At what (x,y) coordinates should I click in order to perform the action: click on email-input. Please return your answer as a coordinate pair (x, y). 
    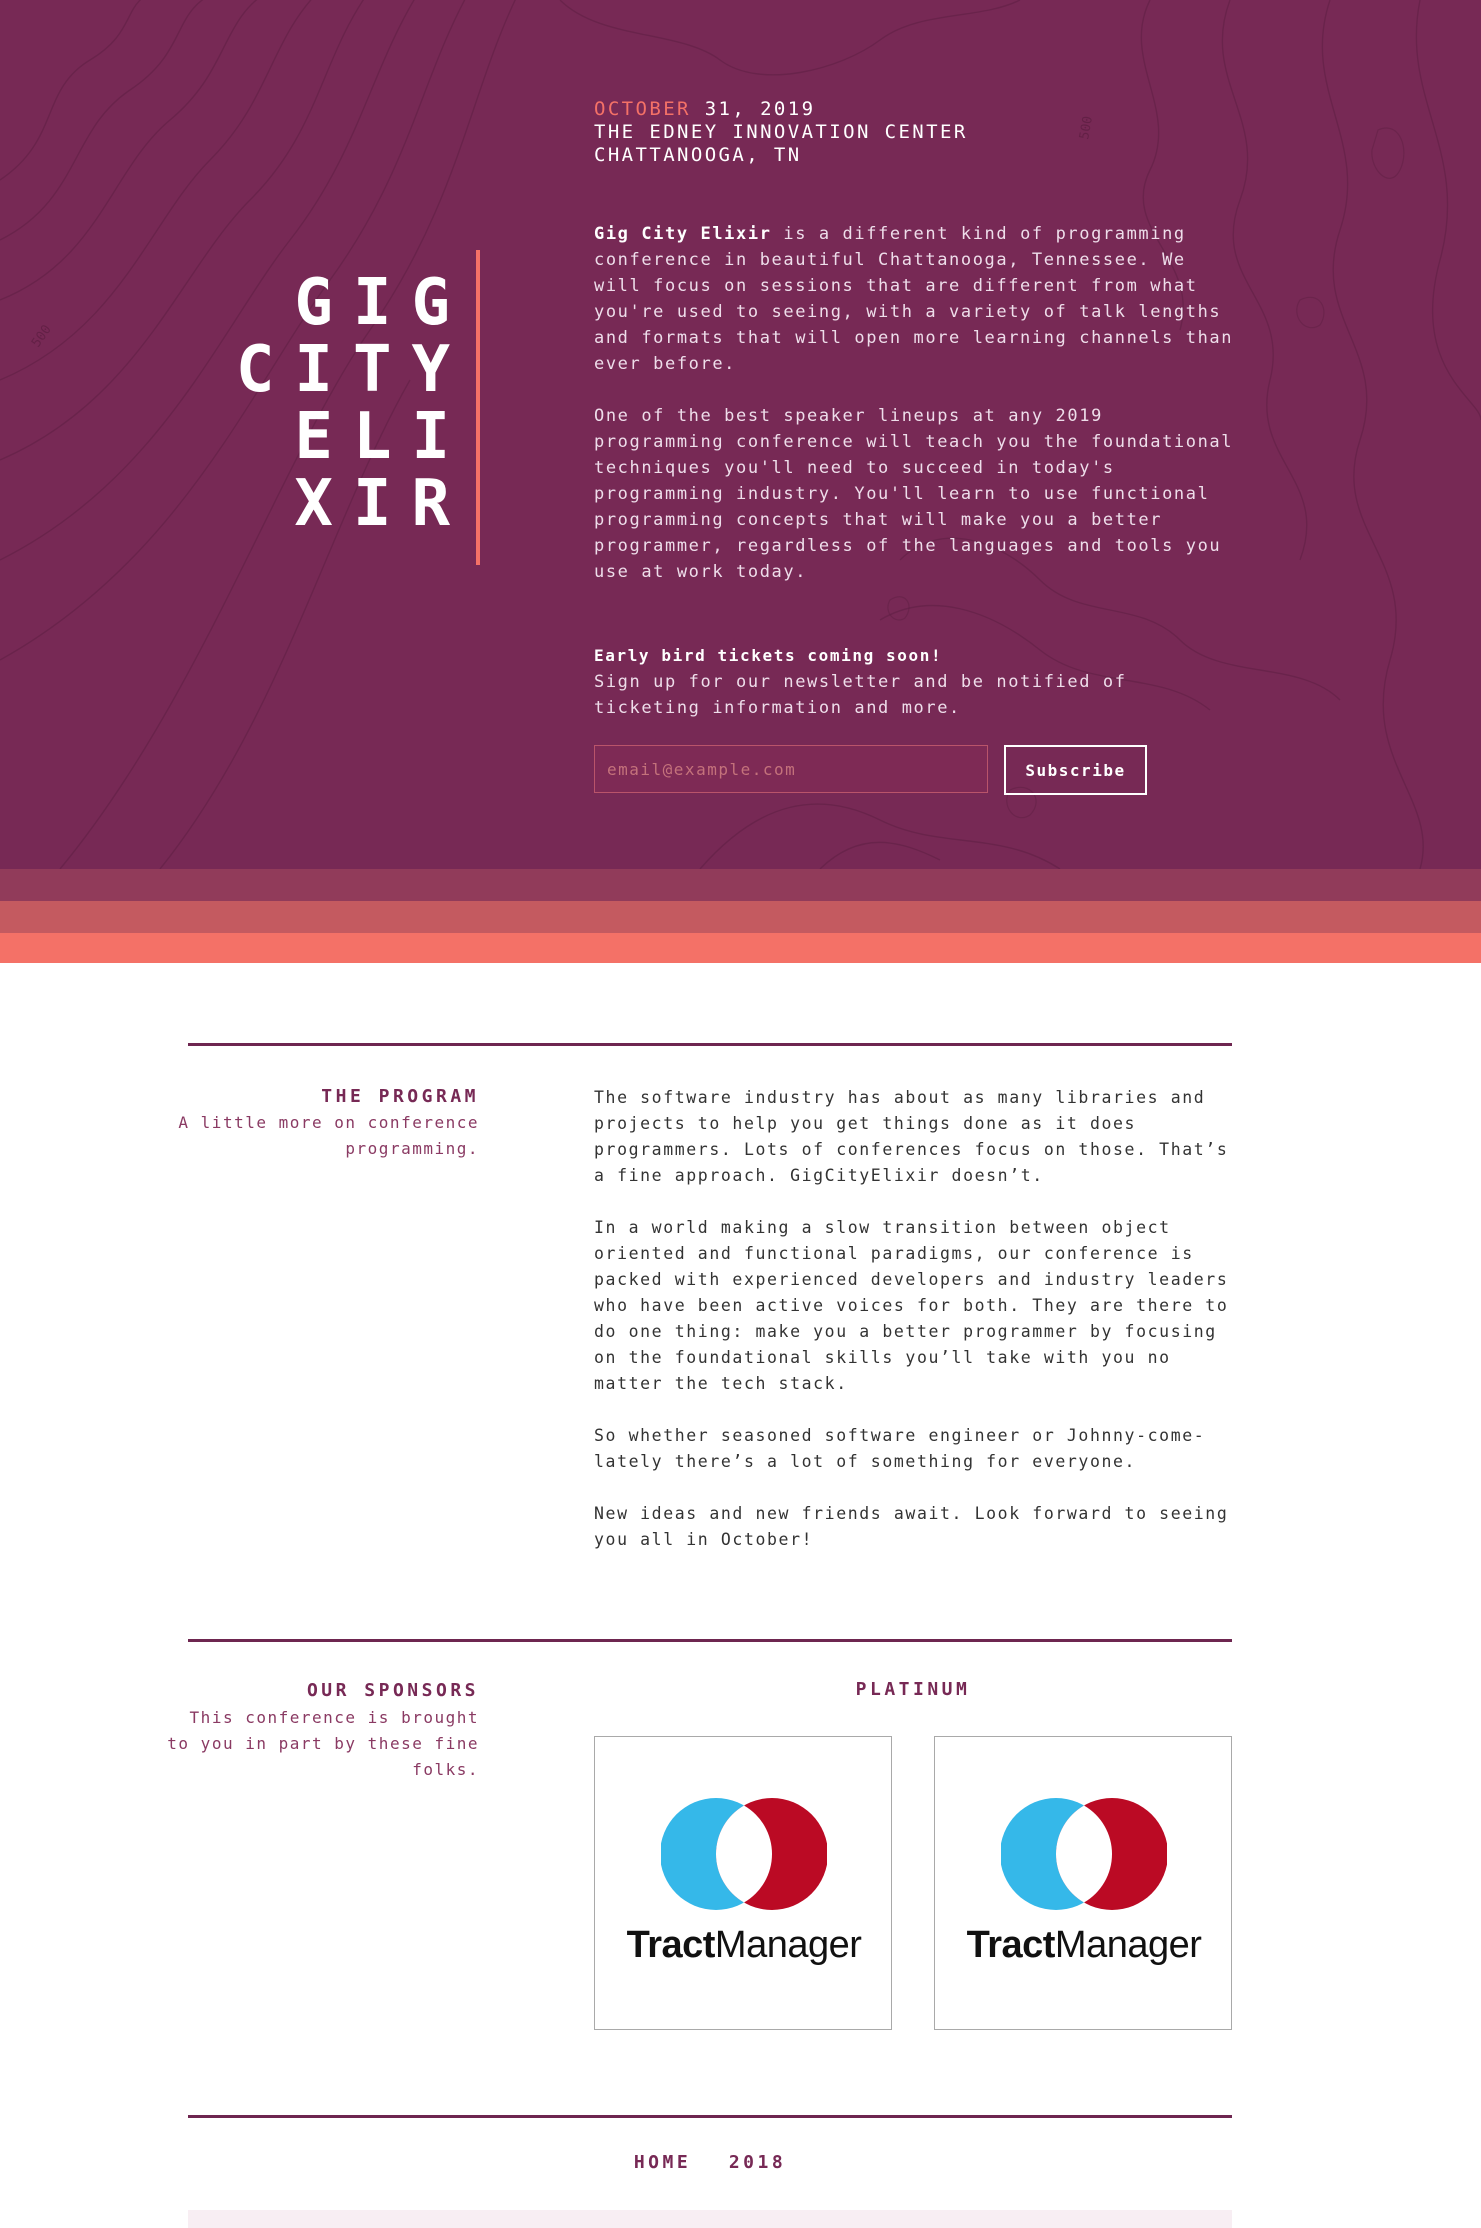
    Looking at the image, I should click on (791, 769).